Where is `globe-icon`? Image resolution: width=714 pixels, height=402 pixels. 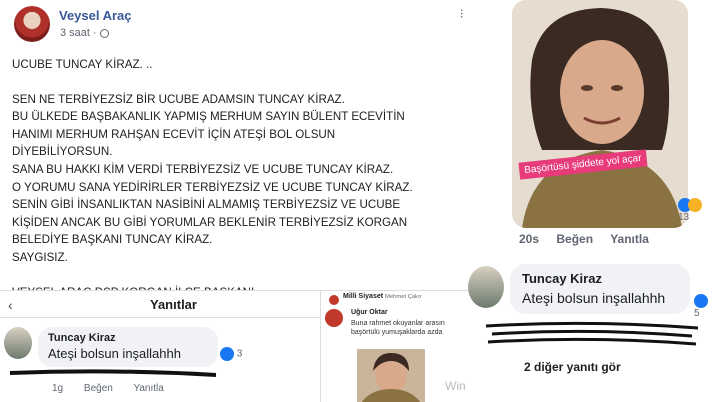
globe-icon is located at coordinates (104, 33).